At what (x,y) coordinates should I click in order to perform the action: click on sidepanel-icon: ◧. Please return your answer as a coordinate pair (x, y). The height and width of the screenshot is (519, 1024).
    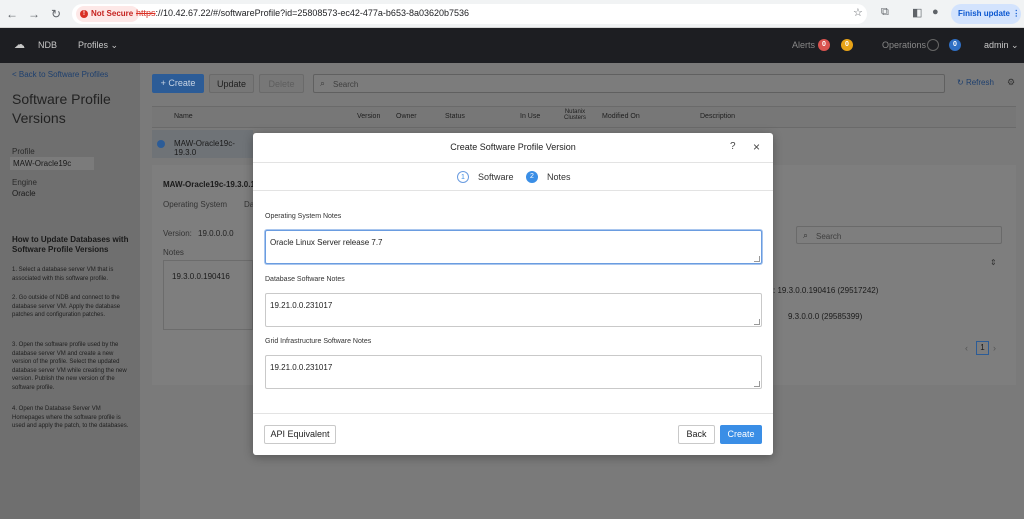
    Looking at the image, I should click on (917, 12).